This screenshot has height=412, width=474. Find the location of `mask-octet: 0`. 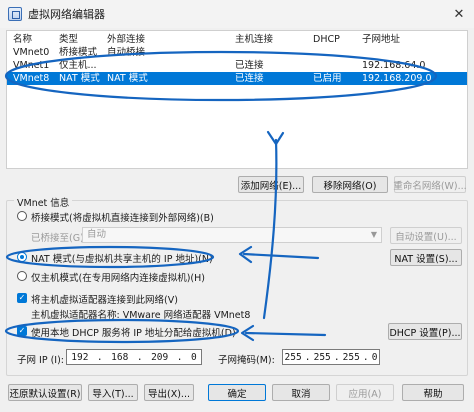

mask-octet: 0 is located at coordinates (374, 357).